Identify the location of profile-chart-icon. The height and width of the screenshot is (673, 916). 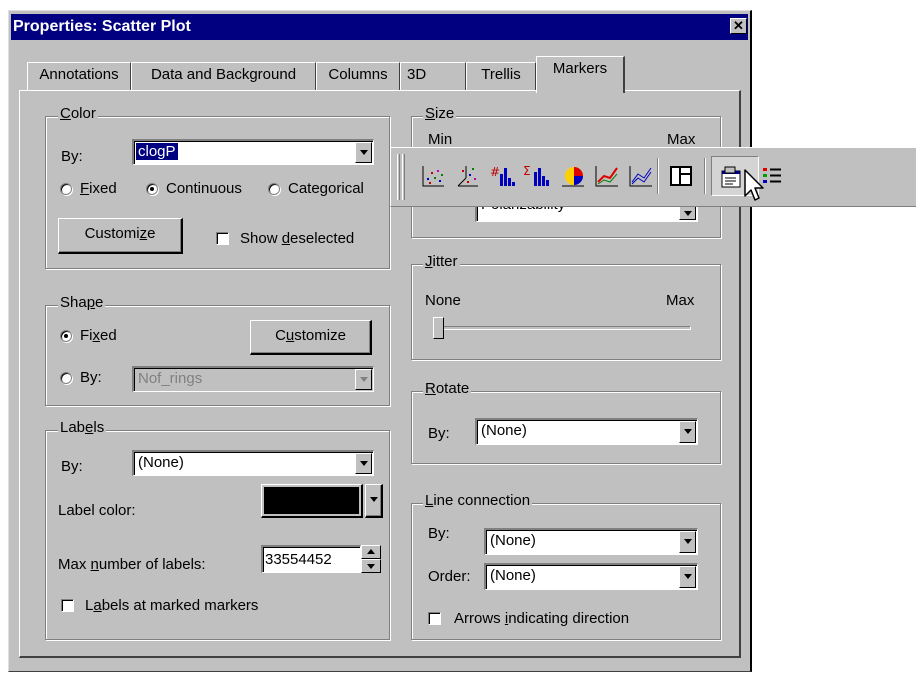
(640, 176).